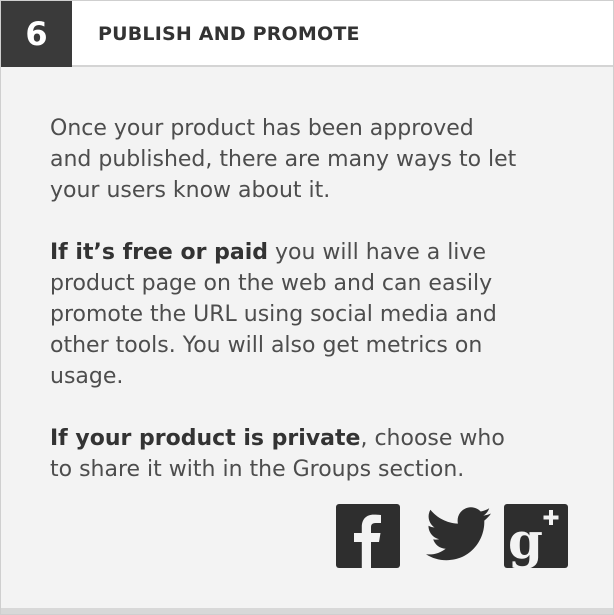 The height and width of the screenshot is (615, 614). Describe the element at coordinates (458, 536) in the screenshot. I see `twitter-icon` at that location.